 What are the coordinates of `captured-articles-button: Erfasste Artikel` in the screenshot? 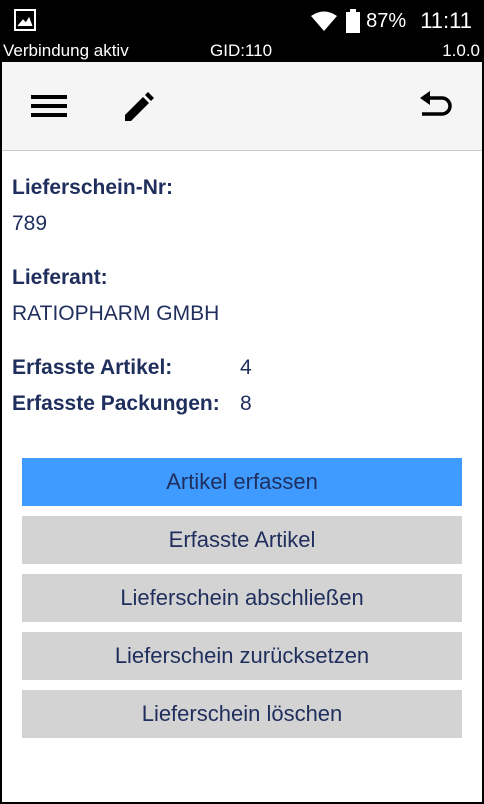 It's located at (242, 540).